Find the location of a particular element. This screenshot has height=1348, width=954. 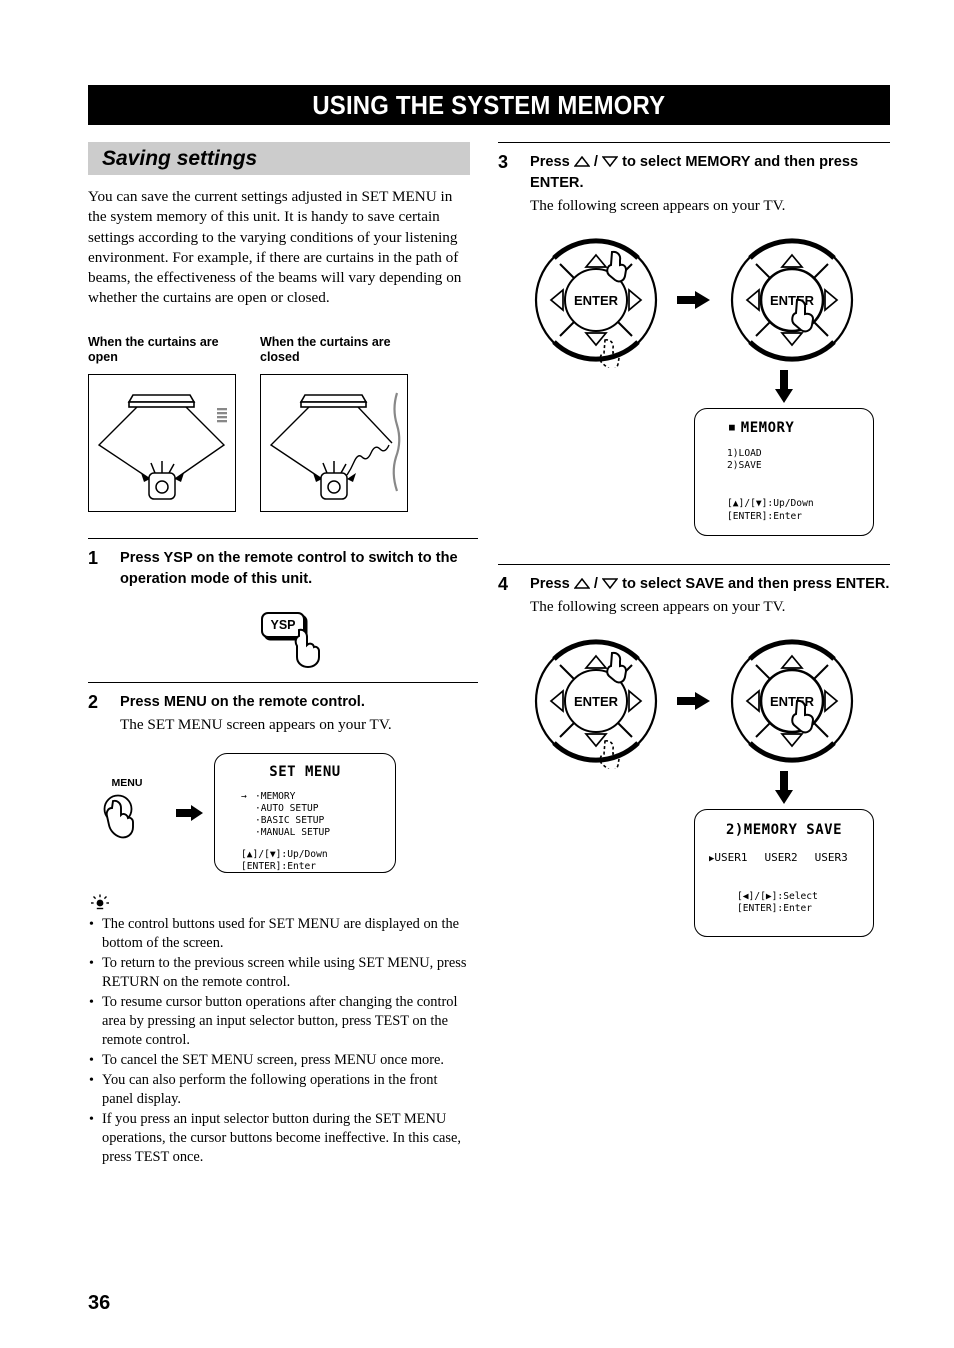

page-number: 36 is located at coordinates (99, 1303).